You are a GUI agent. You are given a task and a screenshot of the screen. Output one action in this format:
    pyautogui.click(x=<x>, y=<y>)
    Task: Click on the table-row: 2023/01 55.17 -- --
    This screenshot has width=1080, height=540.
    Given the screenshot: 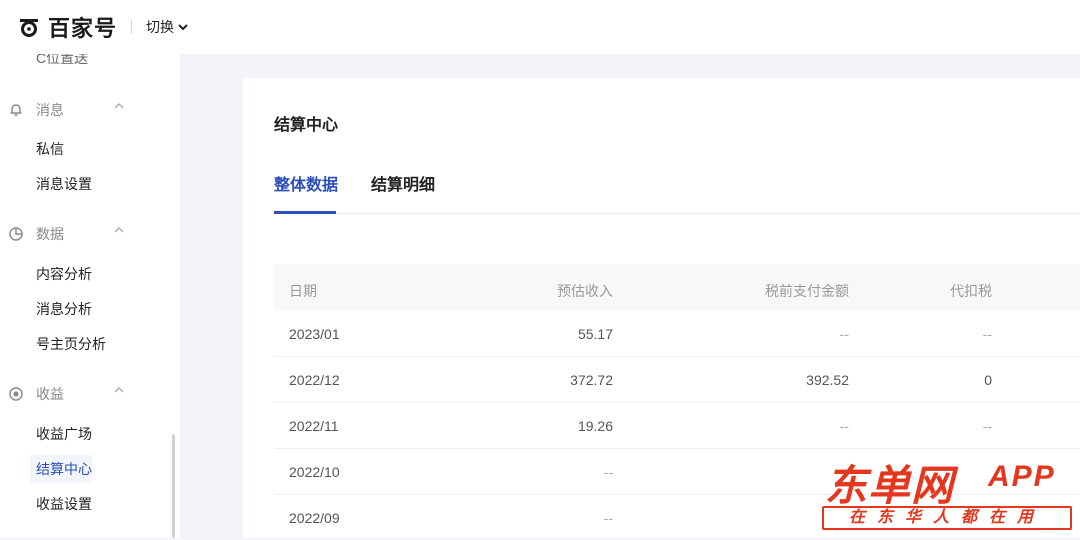 What is the action you would take?
    pyautogui.click(x=677, y=333)
    